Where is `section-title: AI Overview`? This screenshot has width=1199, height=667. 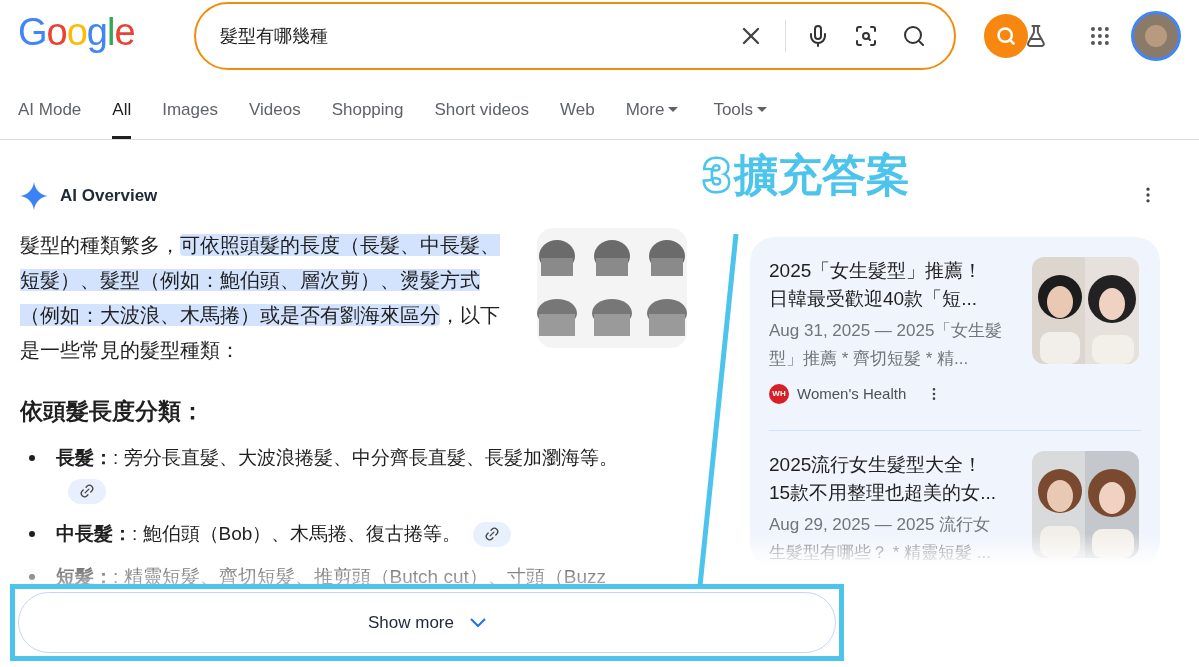 section-title: AI Overview is located at coordinates (109, 196).